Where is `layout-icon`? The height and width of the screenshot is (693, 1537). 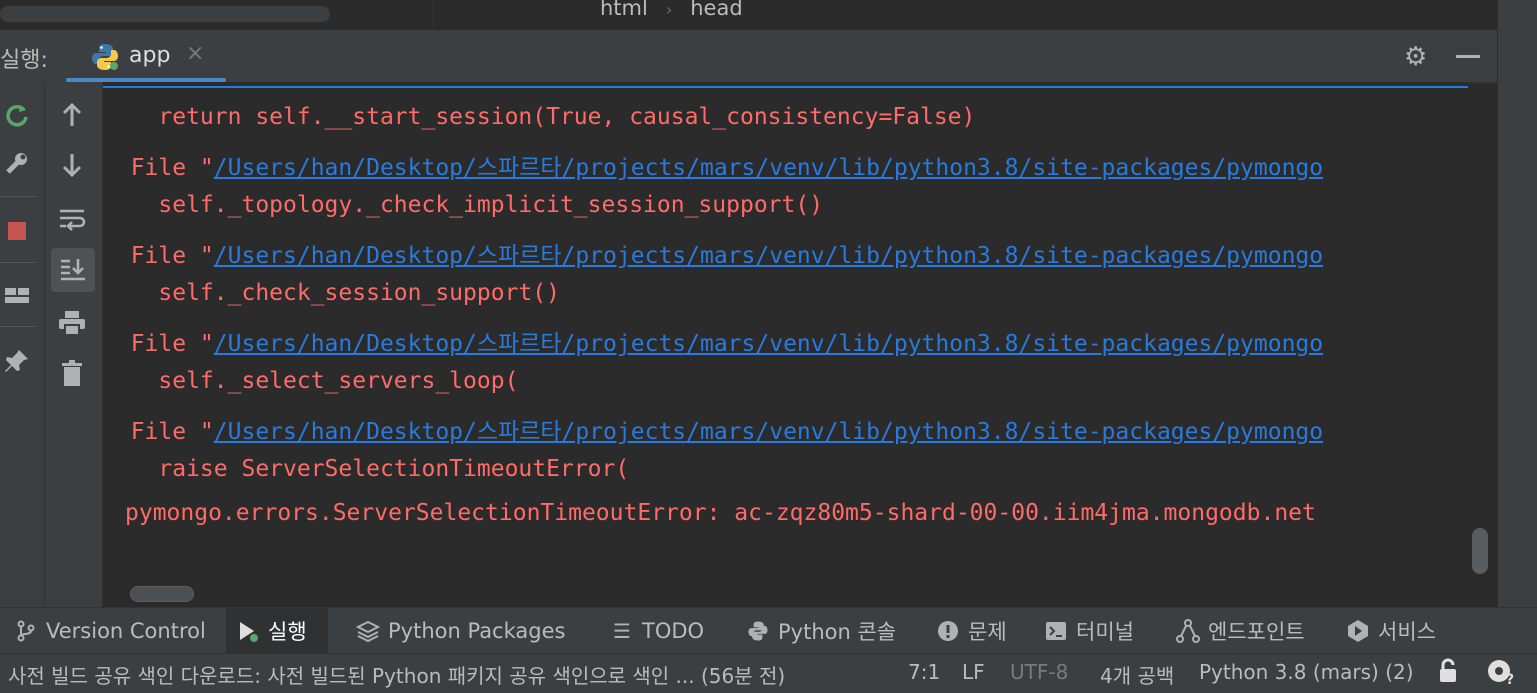 layout-icon is located at coordinates (17, 295).